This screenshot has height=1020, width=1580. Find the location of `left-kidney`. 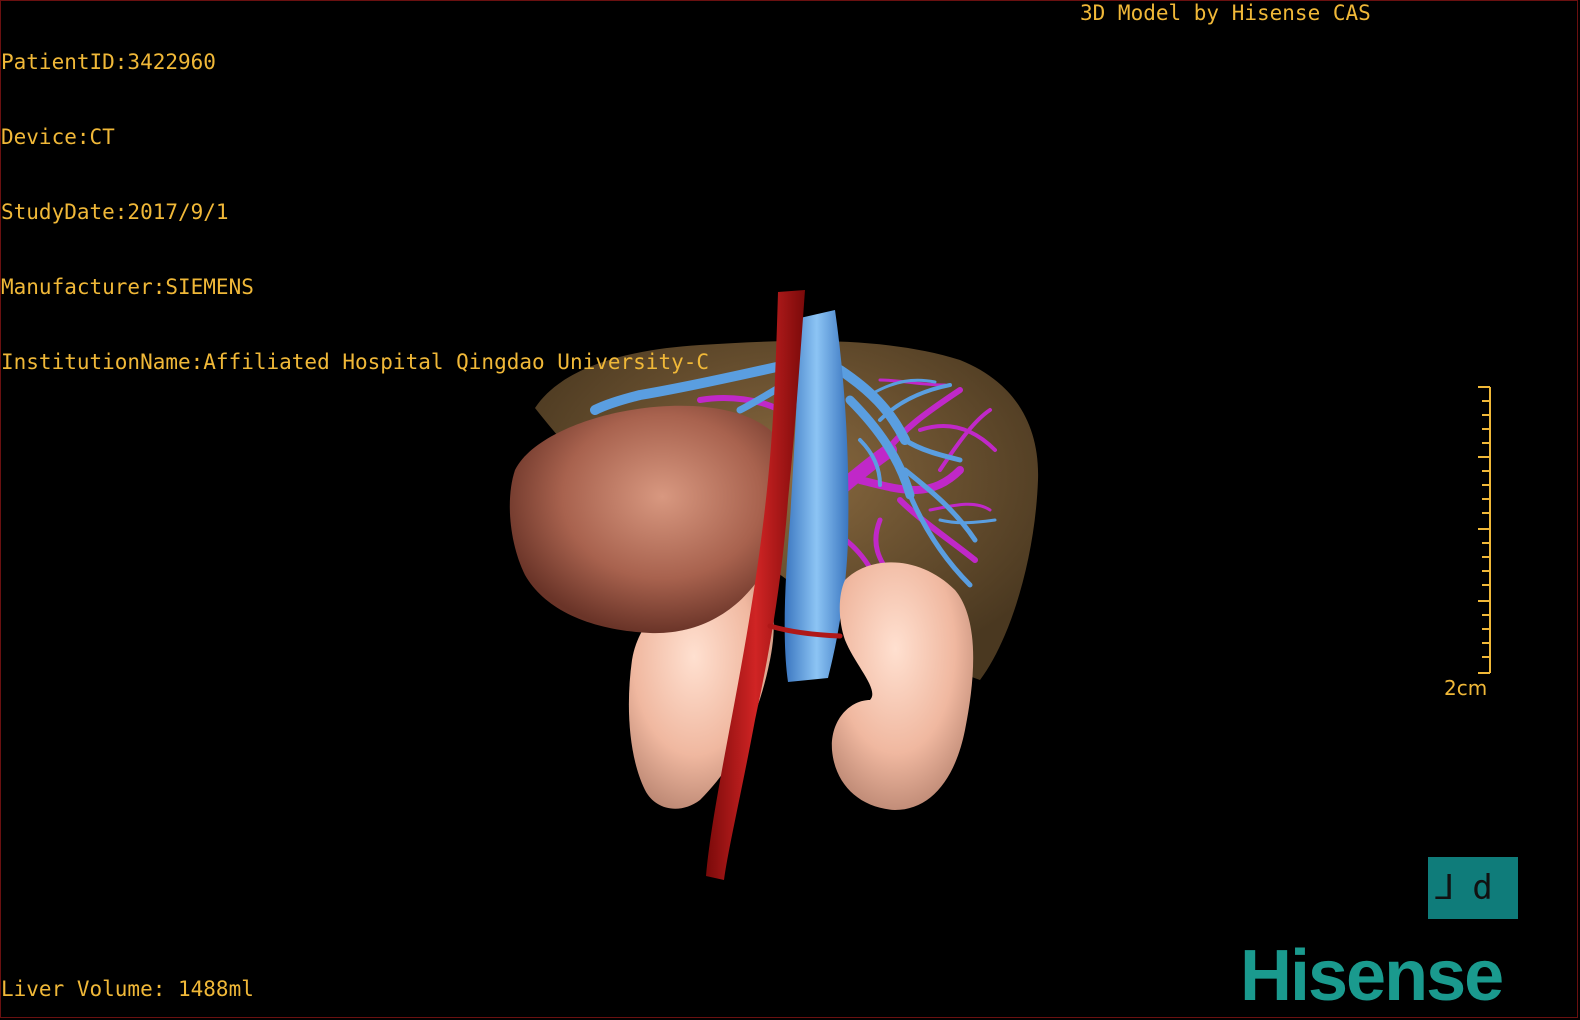

left-kidney is located at coordinates (902, 686).